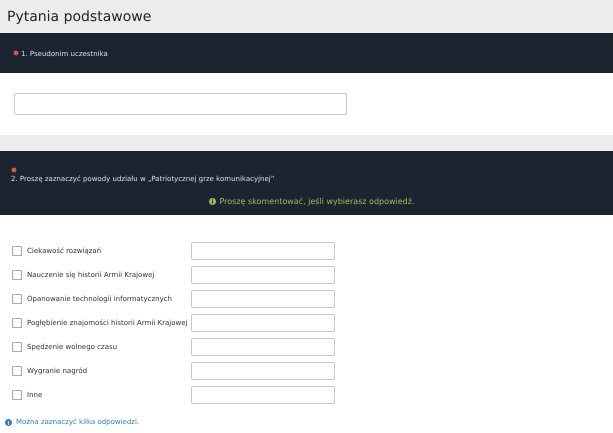  I want to click on info-icon, so click(212, 201).